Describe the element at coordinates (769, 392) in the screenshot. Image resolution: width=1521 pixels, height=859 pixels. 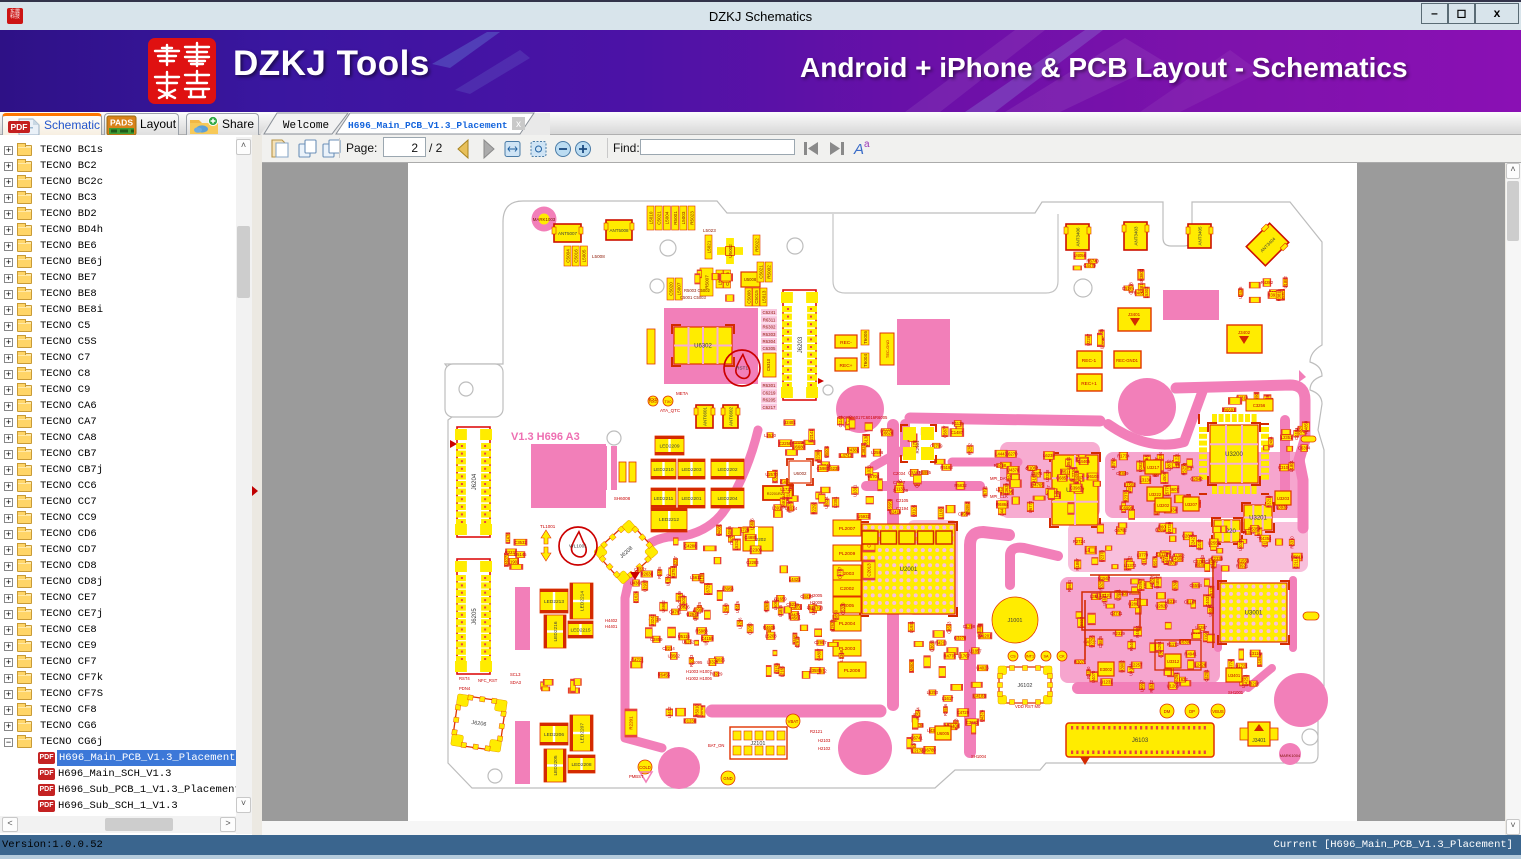
I see `svg-text: C6219` at that location.